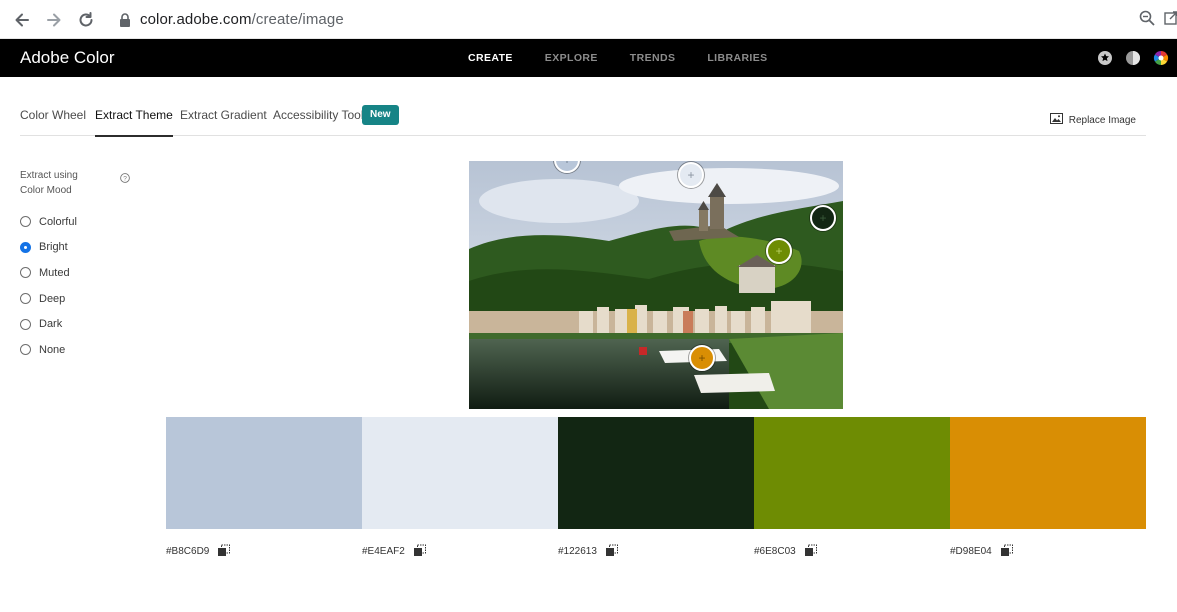  I want to click on nav-trends: TRENDS, so click(653, 58).